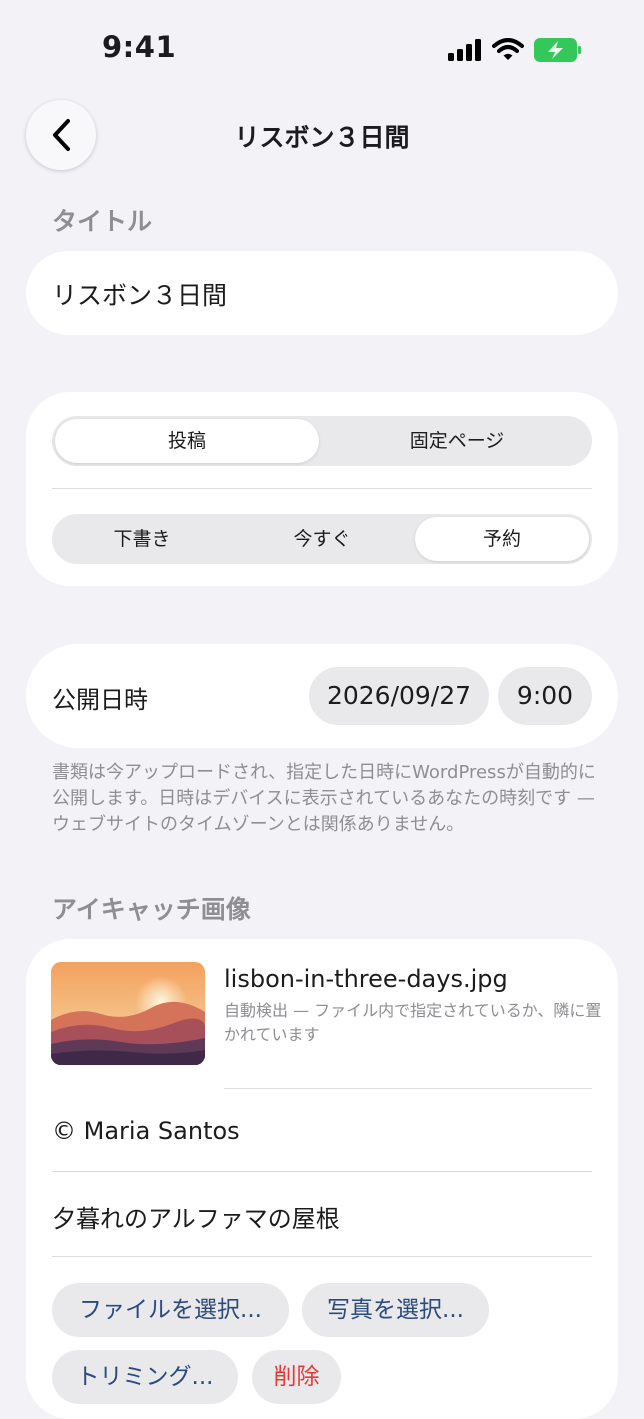 This screenshot has width=644, height=1419. I want to click on segment-draft: 下書き, so click(142, 539).